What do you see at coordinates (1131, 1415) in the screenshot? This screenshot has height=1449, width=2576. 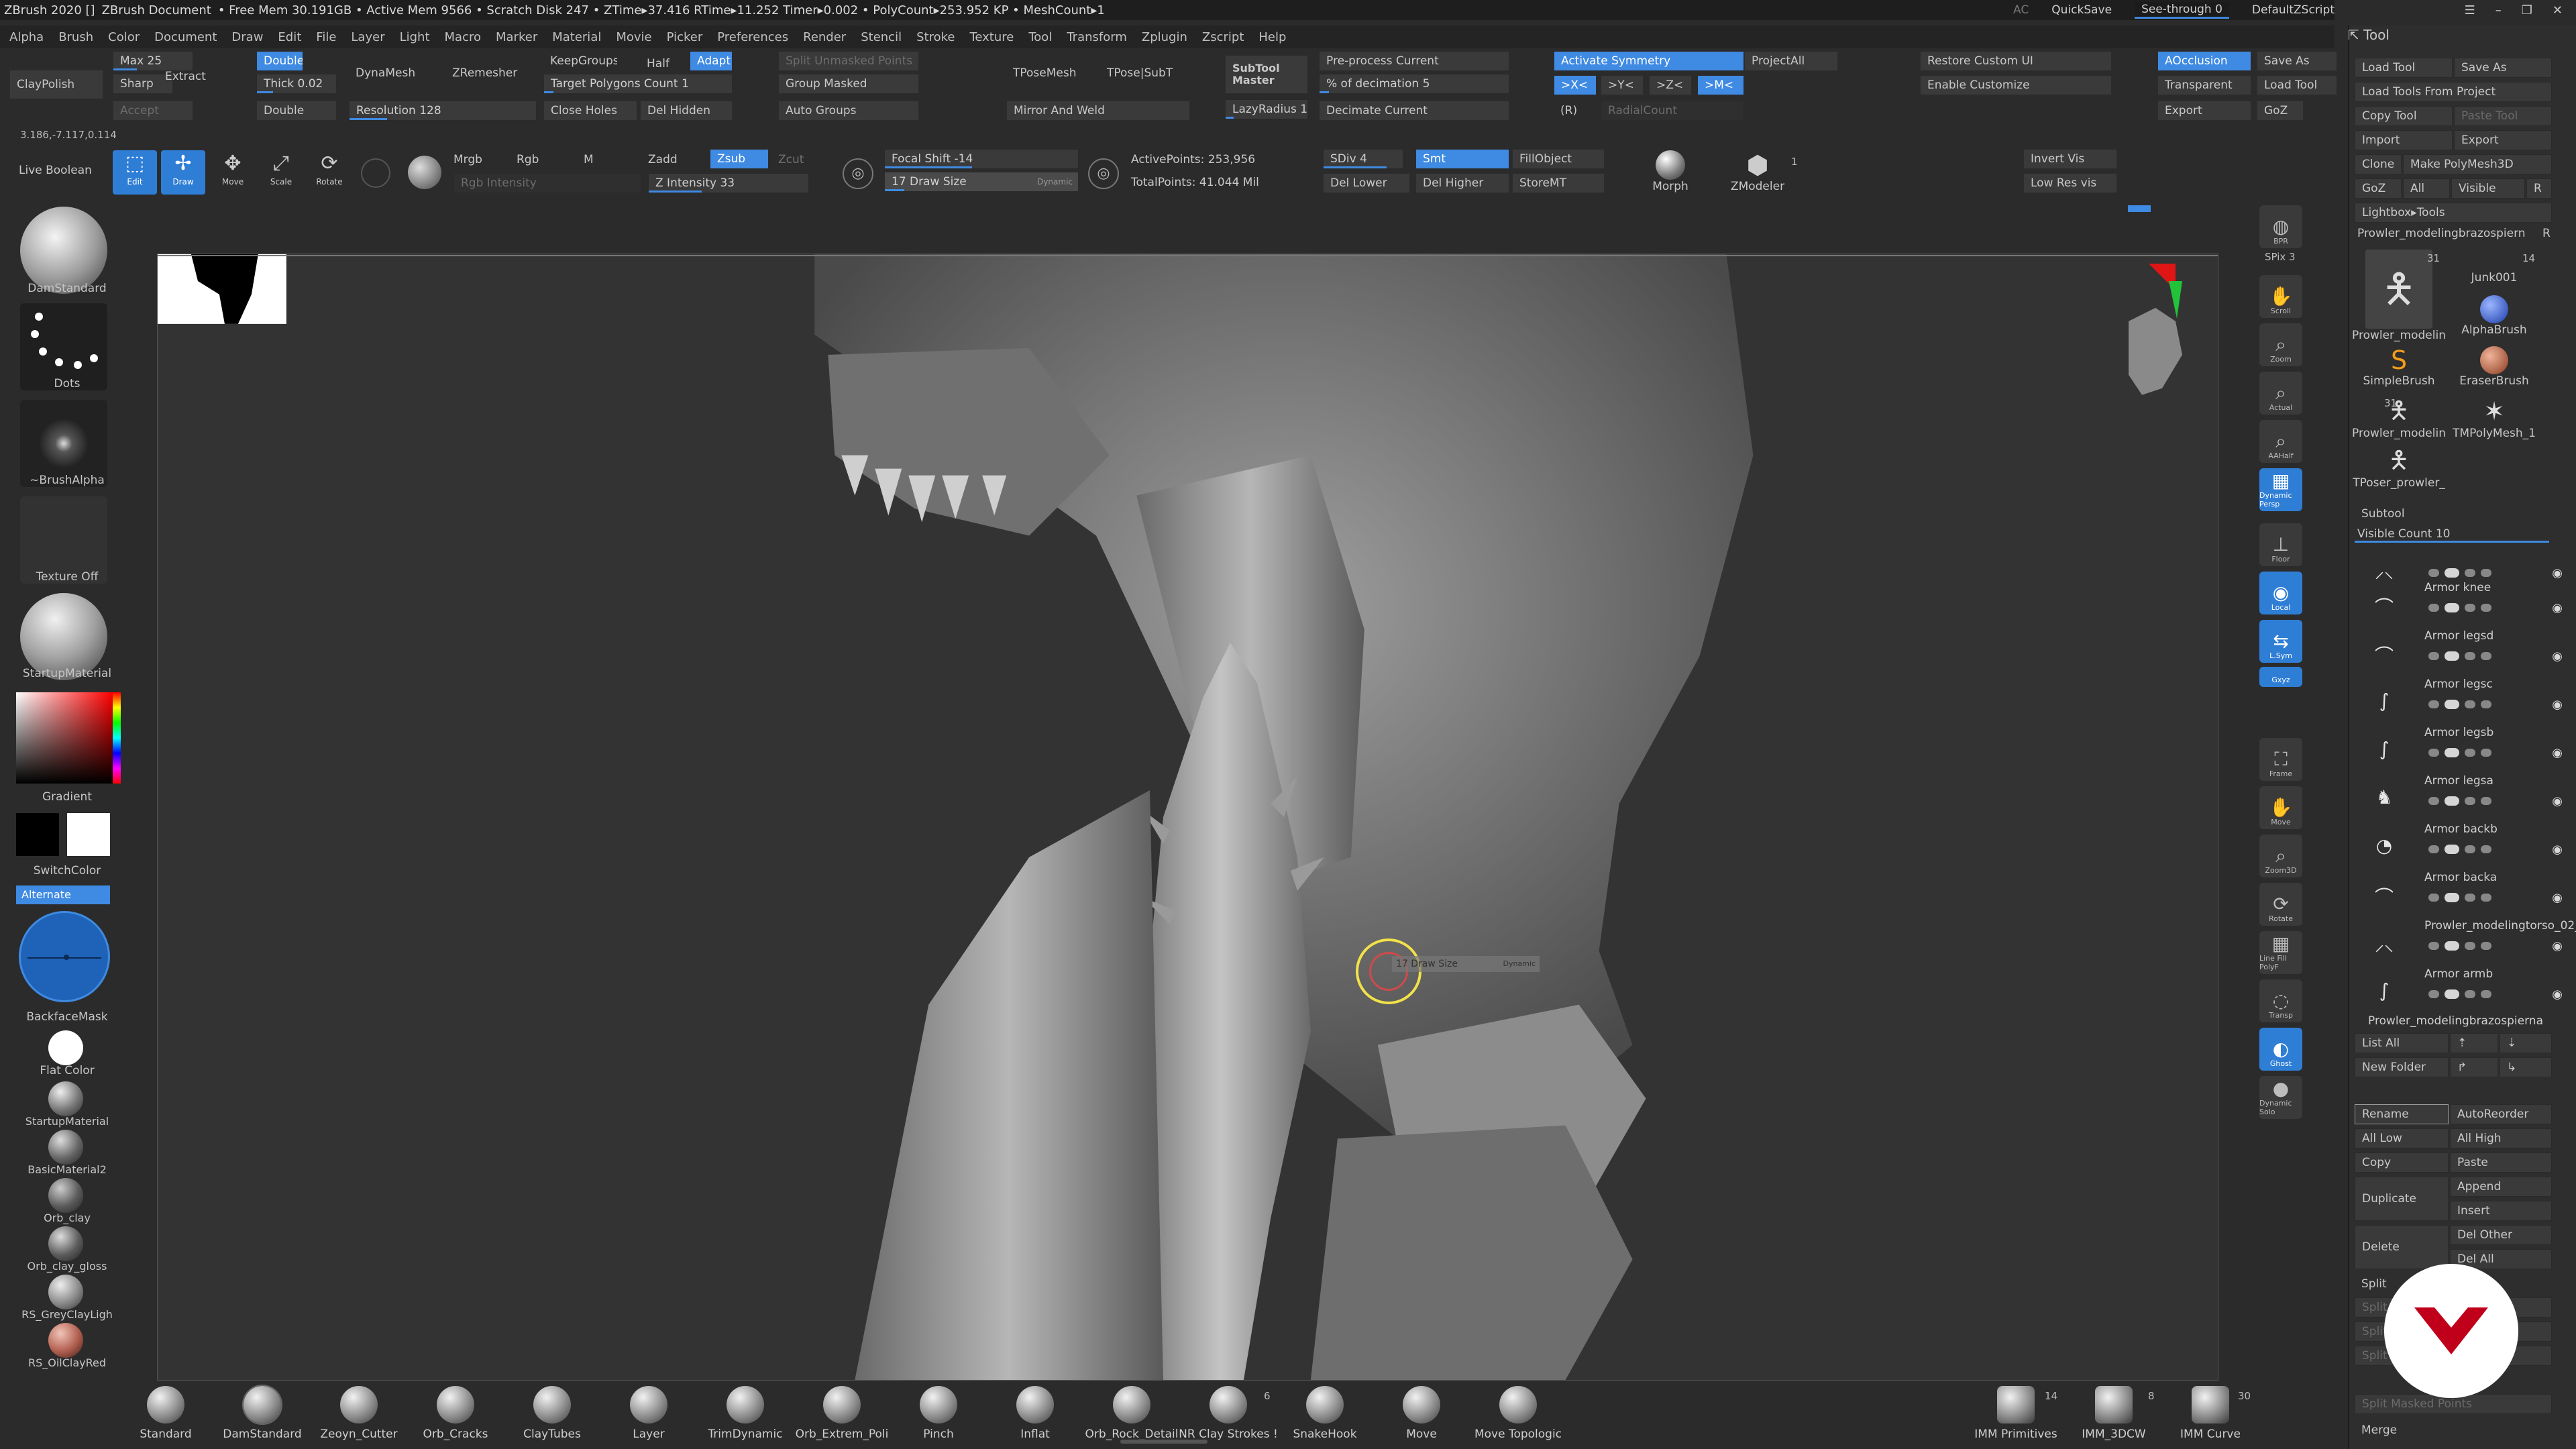 I see `brush-orb-rock-detail: Orb_Rock_Detail` at bounding box center [1131, 1415].